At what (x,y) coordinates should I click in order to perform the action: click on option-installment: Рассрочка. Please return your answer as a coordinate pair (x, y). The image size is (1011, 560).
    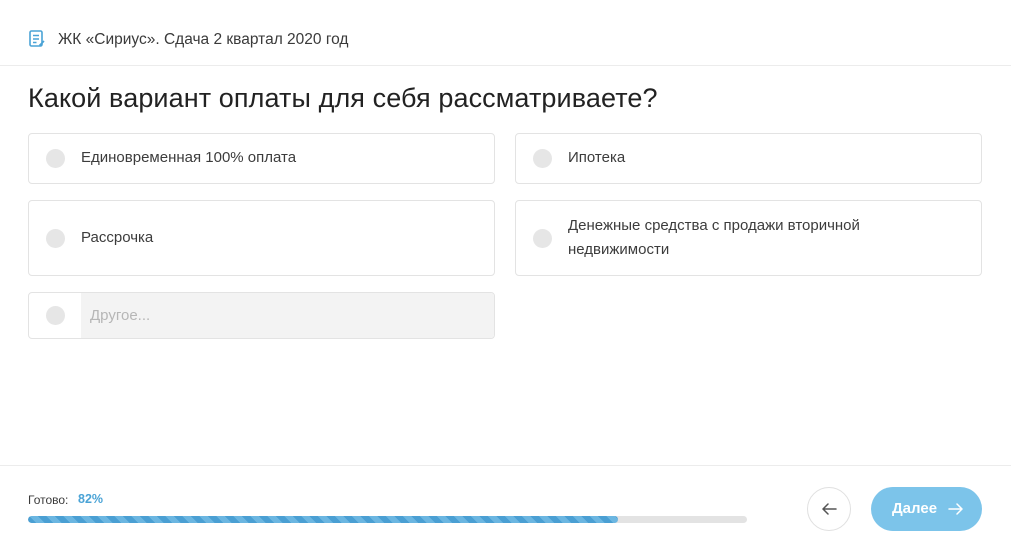
    Looking at the image, I should click on (261, 238).